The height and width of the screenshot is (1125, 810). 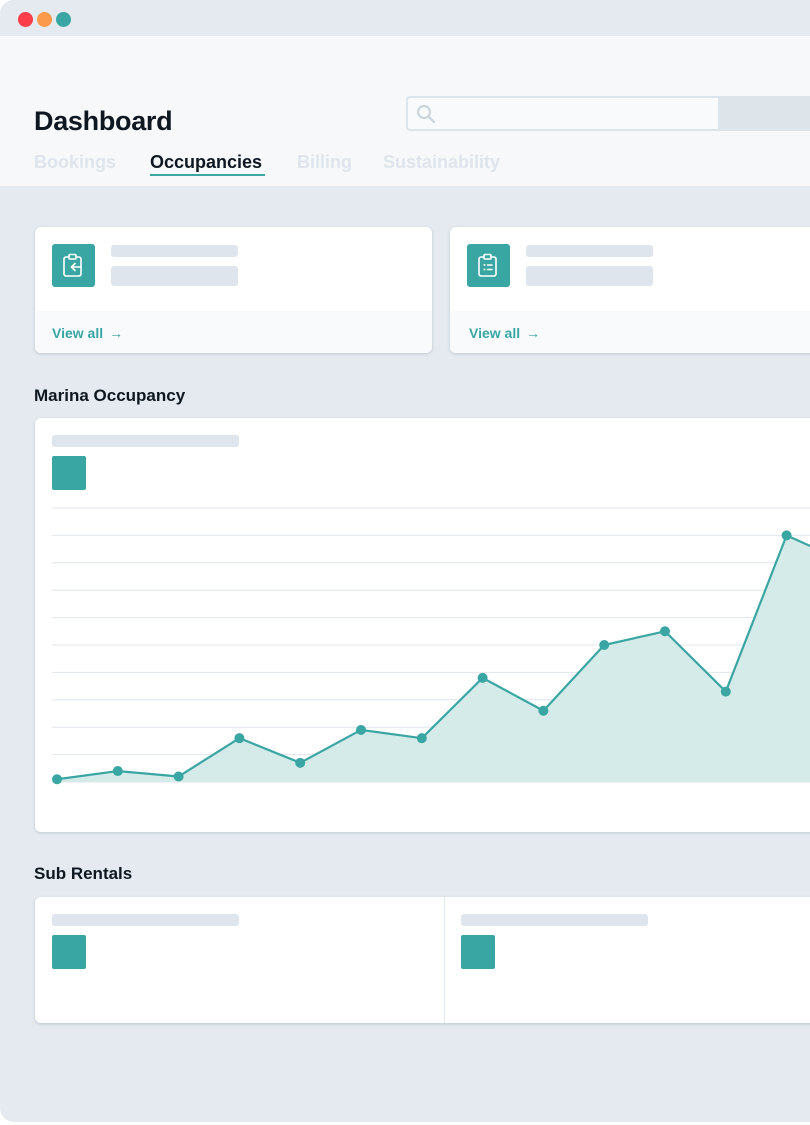 What do you see at coordinates (206, 162) in the screenshot?
I see `tab-occupancies: Occupancies` at bounding box center [206, 162].